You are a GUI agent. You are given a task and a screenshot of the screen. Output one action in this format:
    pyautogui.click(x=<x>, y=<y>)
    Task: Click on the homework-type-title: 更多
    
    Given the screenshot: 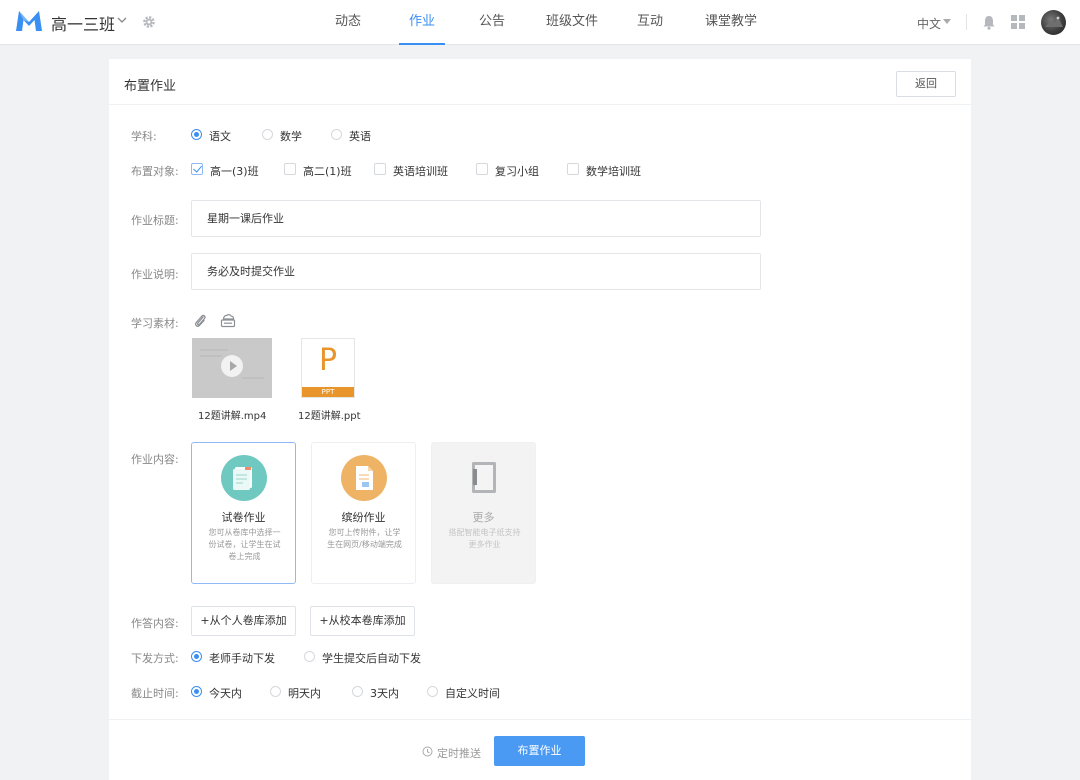 What is the action you would take?
    pyautogui.click(x=483, y=517)
    